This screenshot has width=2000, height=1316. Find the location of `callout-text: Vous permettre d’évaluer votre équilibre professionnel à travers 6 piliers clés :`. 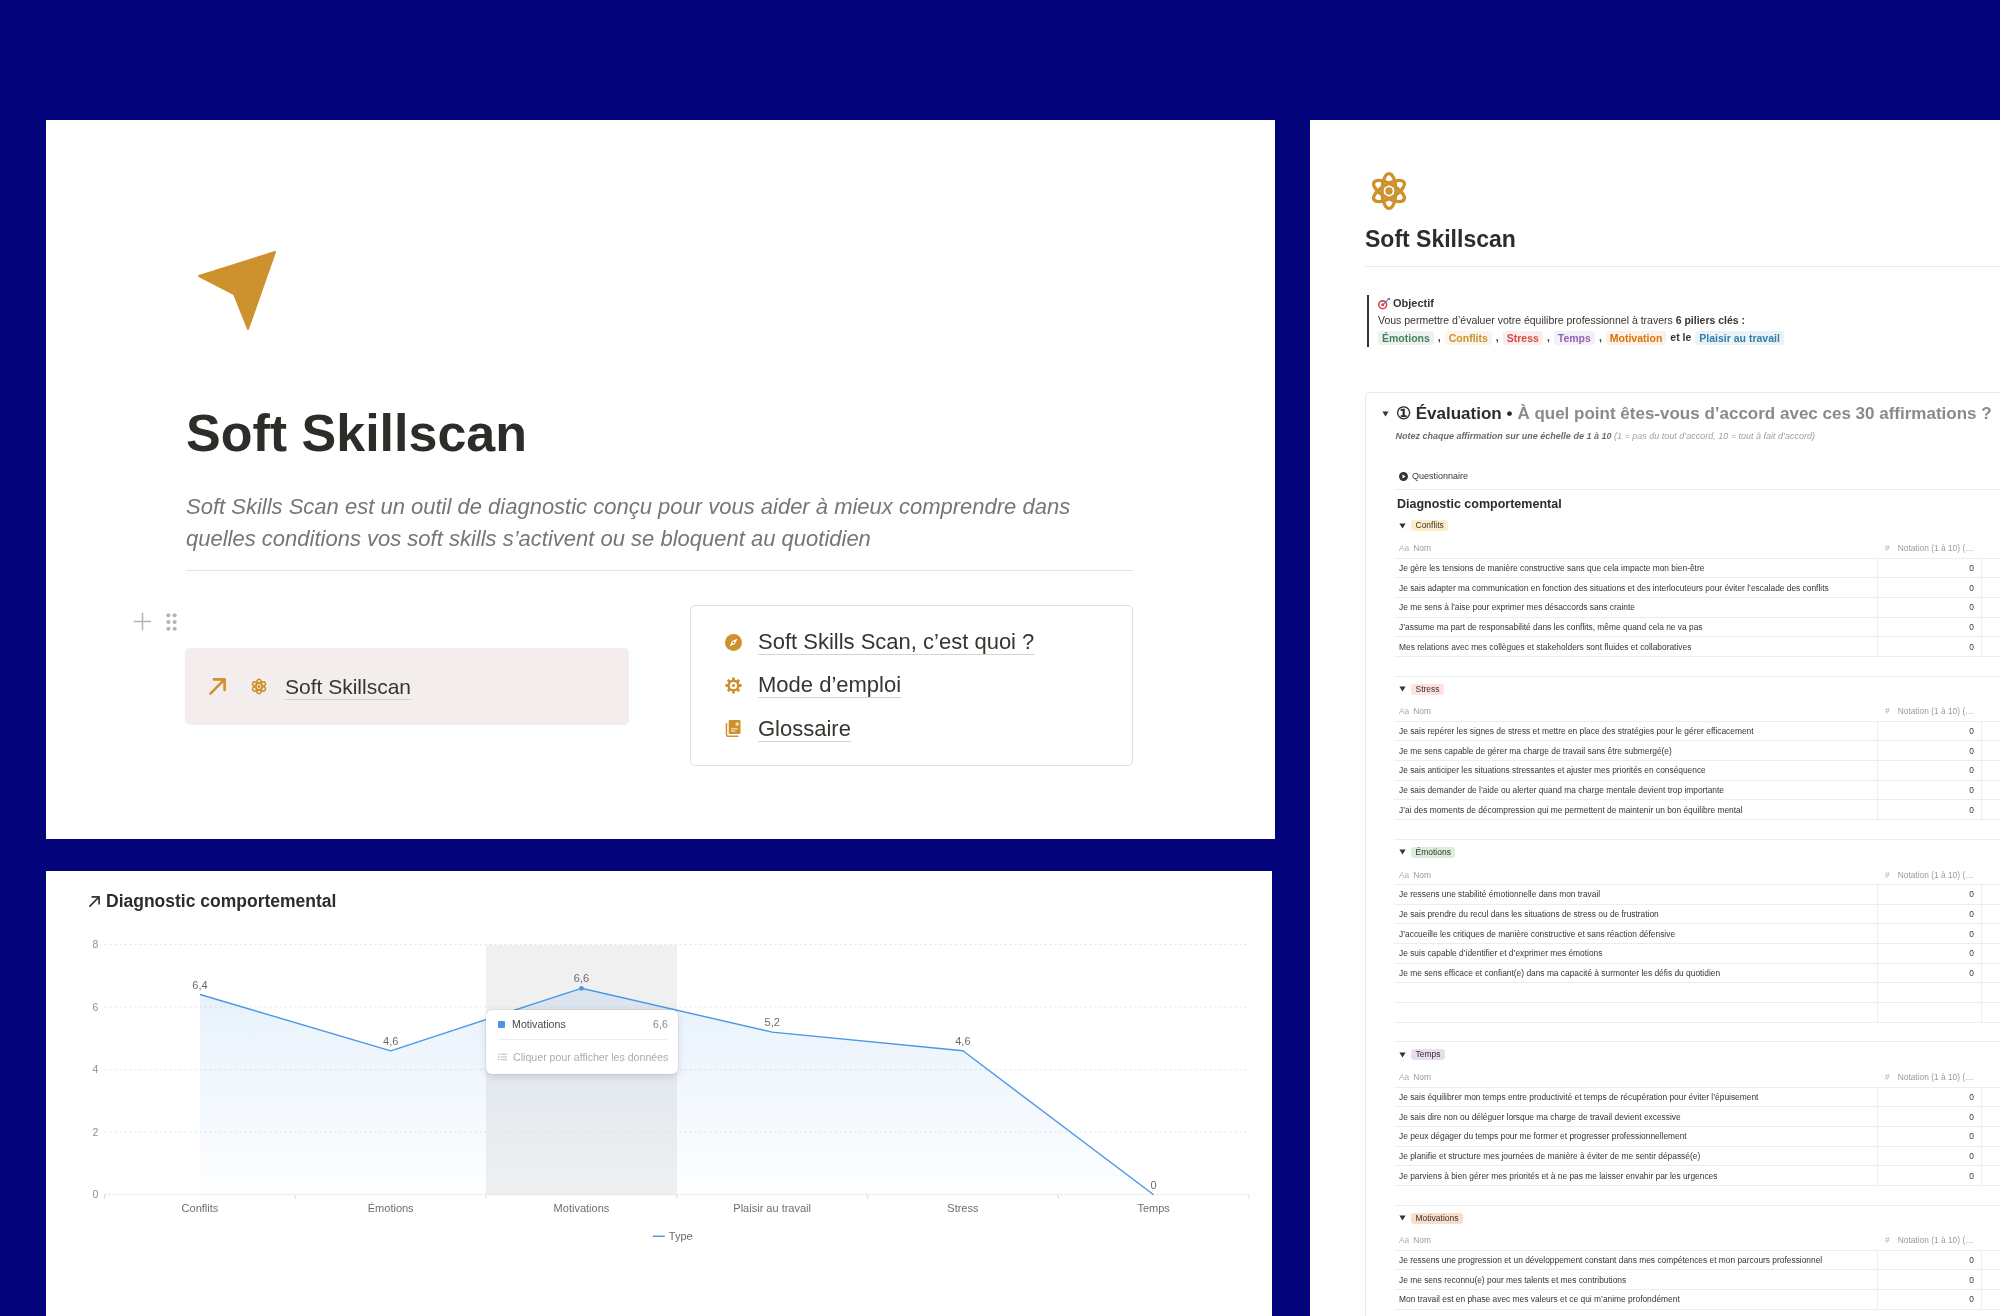

callout-text: Vous permettre d’évaluer votre équilibre professionnel à travers 6 piliers clés : is located at coordinates (1562, 321).